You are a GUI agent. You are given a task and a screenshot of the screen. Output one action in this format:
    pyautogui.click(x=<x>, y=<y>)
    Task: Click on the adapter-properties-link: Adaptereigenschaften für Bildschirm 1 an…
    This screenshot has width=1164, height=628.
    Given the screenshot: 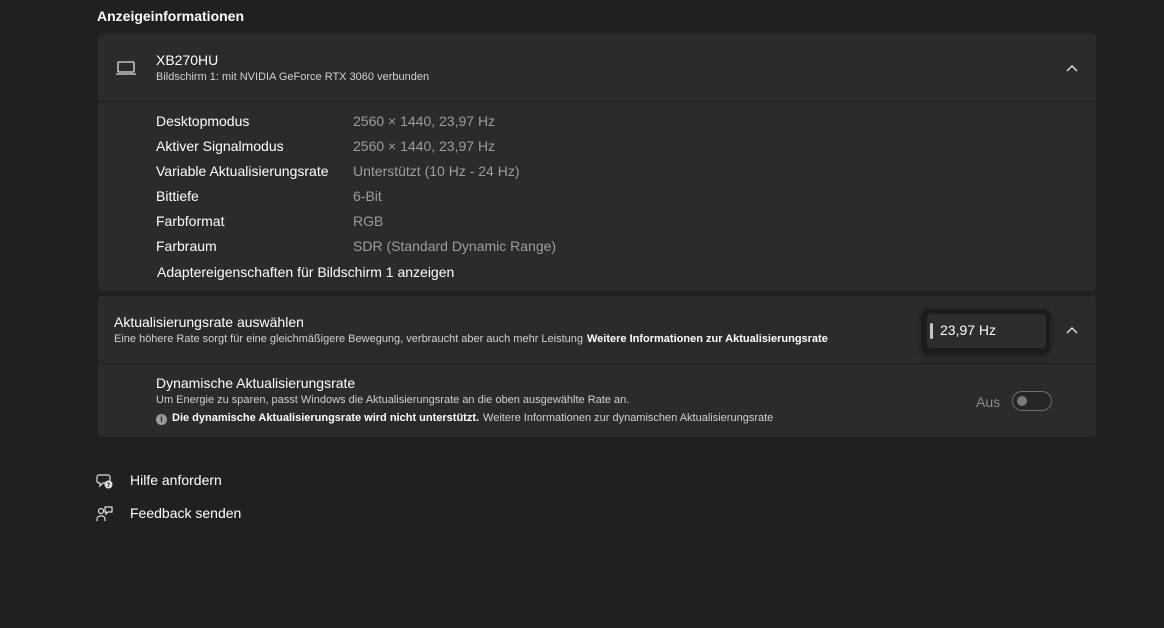 What is the action you would take?
    pyautogui.click(x=305, y=272)
    